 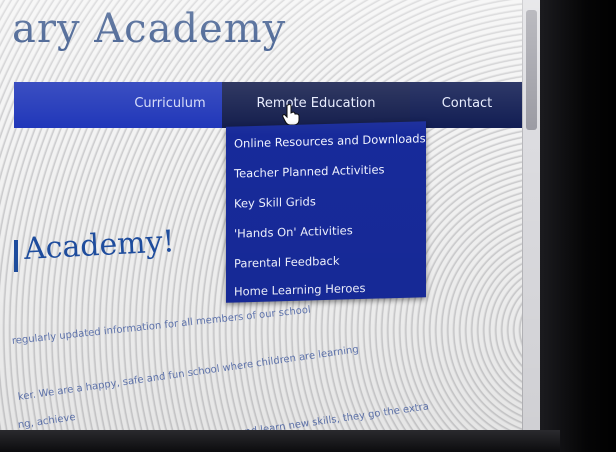 I want to click on nav-item-contact: Contact, so click(x=467, y=105).